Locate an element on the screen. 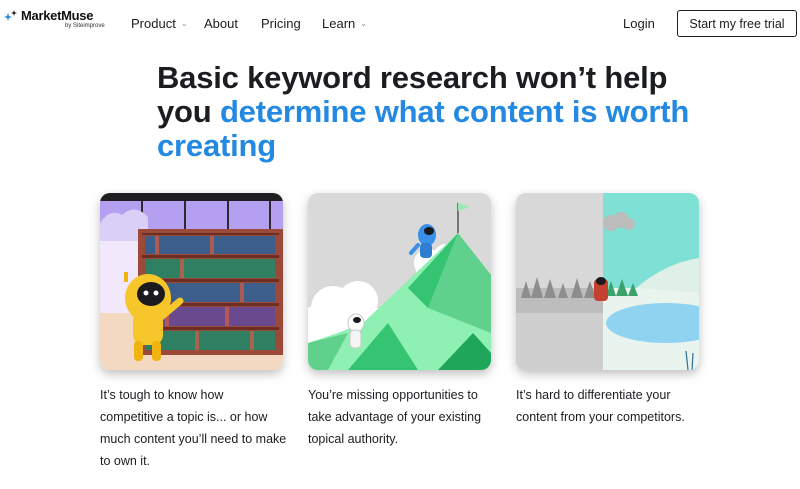  nav-item-label: About is located at coordinates (221, 23).